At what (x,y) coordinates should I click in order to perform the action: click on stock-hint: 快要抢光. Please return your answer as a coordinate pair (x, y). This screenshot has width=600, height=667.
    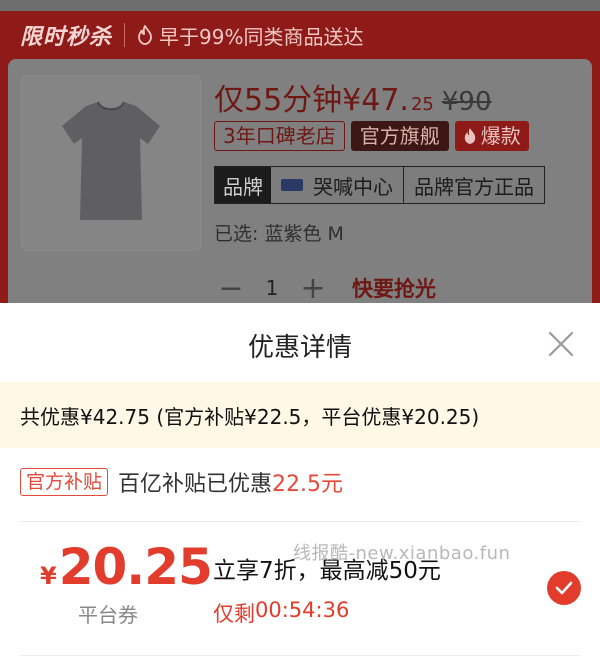
    Looking at the image, I should click on (394, 289).